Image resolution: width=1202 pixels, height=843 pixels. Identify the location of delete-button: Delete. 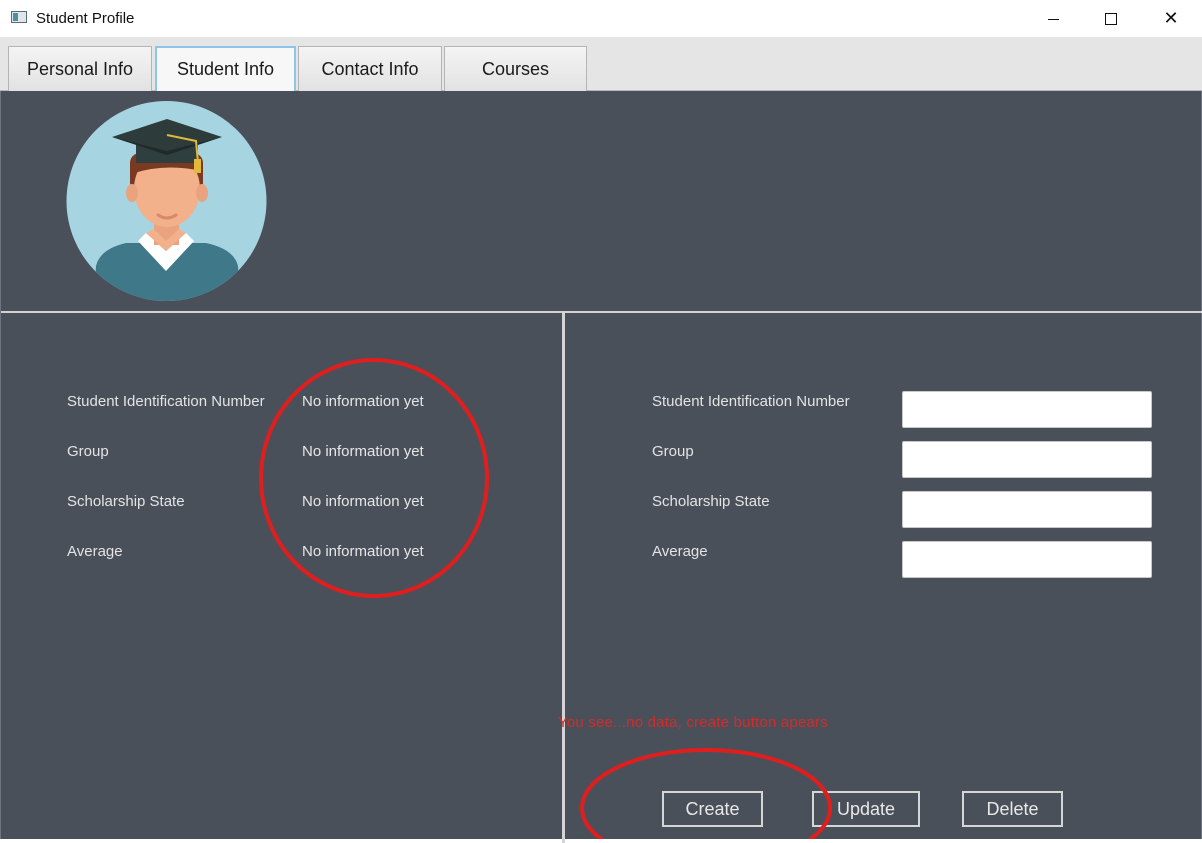
(1012, 809).